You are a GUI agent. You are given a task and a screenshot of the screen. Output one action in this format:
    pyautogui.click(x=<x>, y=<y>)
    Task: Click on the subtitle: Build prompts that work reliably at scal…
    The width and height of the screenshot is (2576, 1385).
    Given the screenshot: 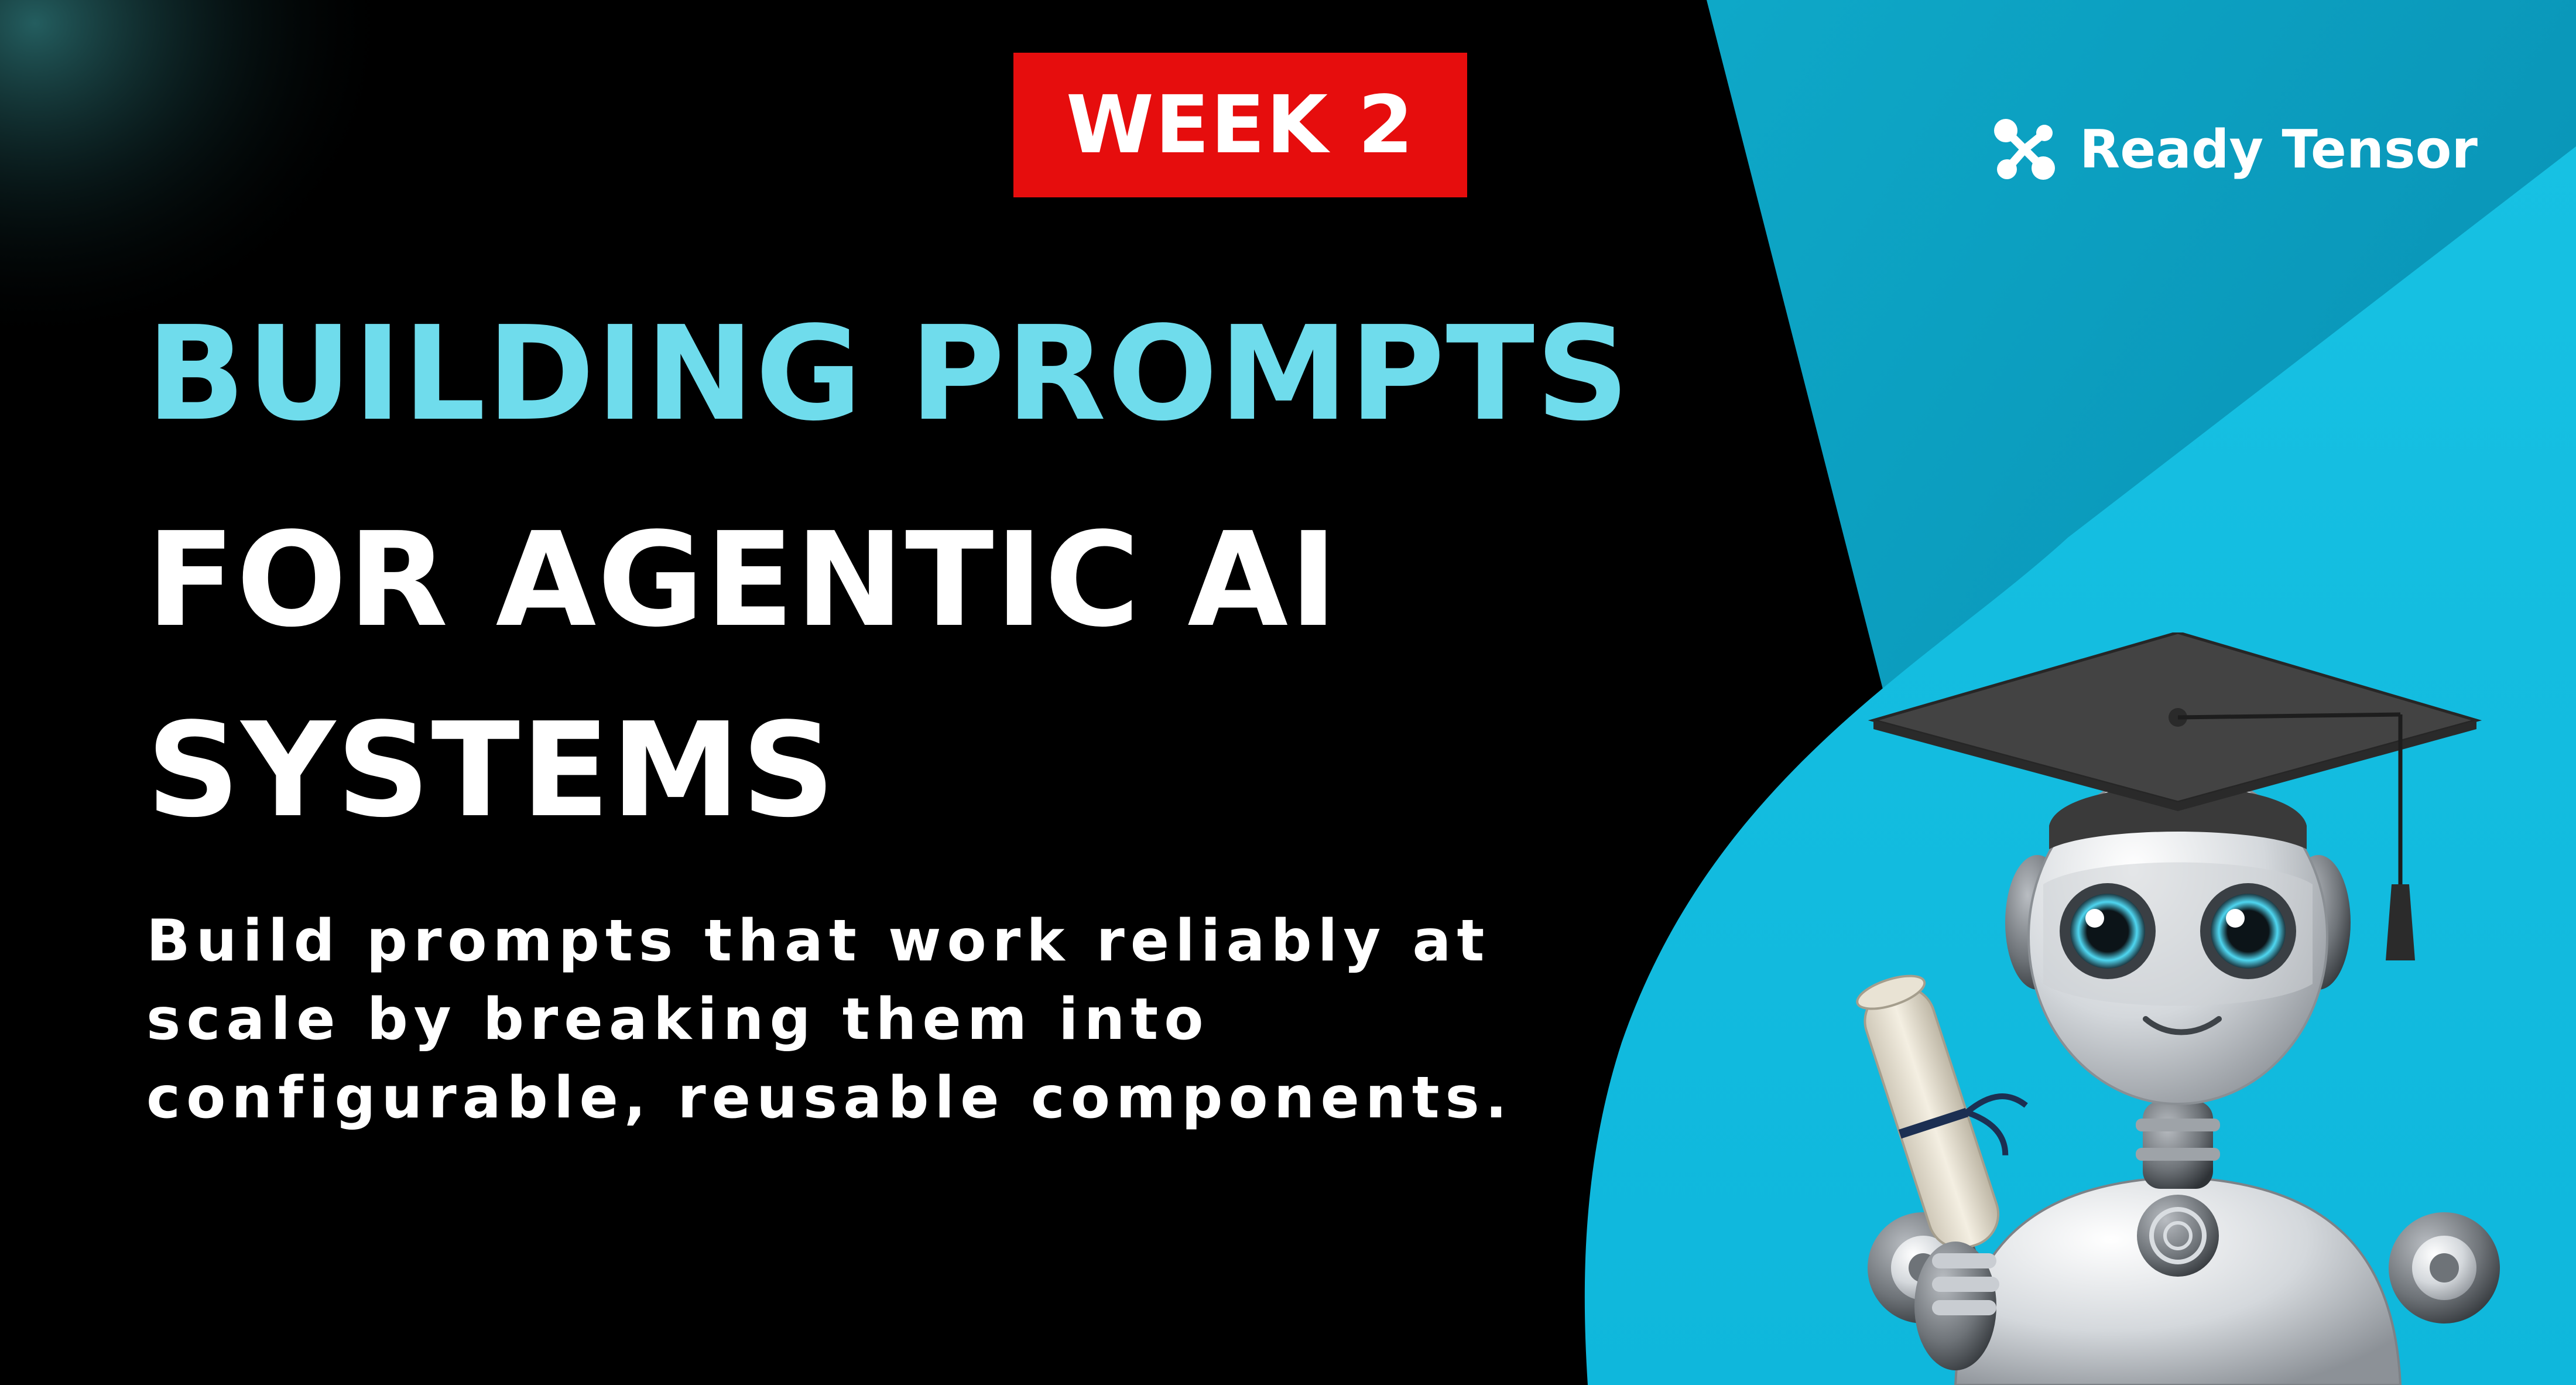 What is the action you would take?
    pyautogui.click(x=829, y=1019)
    